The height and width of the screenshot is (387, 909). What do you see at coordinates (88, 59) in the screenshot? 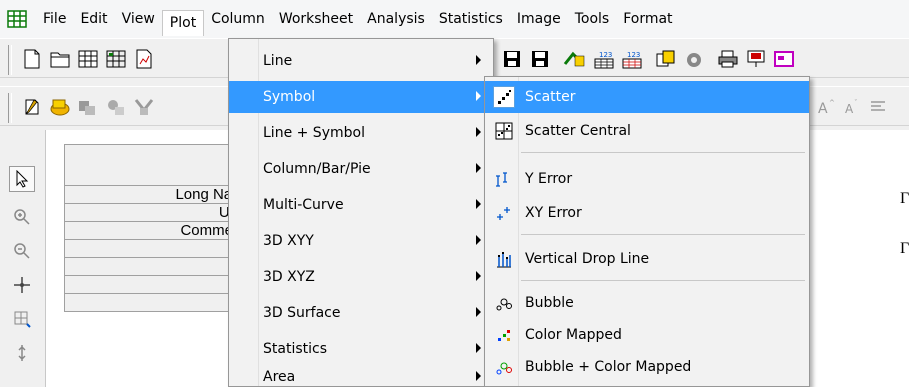
I see `new-worksheet-icon` at bounding box center [88, 59].